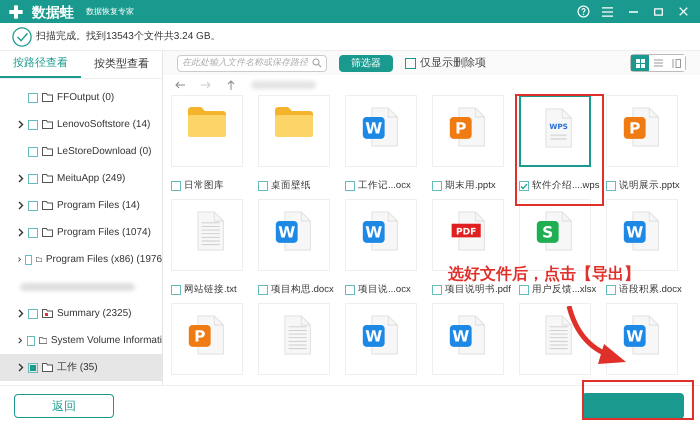  What do you see at coordinates (81, 340) in the screenshot?
I see `tree-item: System Volume Informati` at bounding box center [81, 340].